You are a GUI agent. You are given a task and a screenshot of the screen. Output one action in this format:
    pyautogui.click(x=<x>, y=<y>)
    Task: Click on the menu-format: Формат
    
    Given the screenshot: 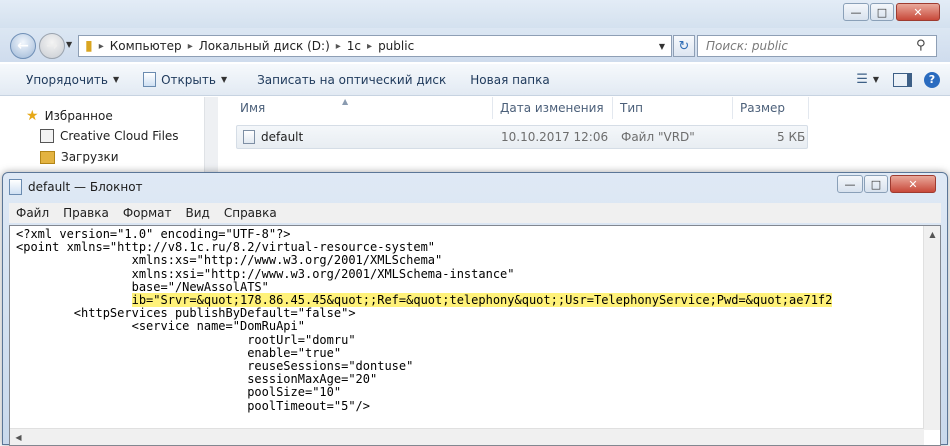 What is the action you would take?
    pyautogui.click(x=147, y=213)
    